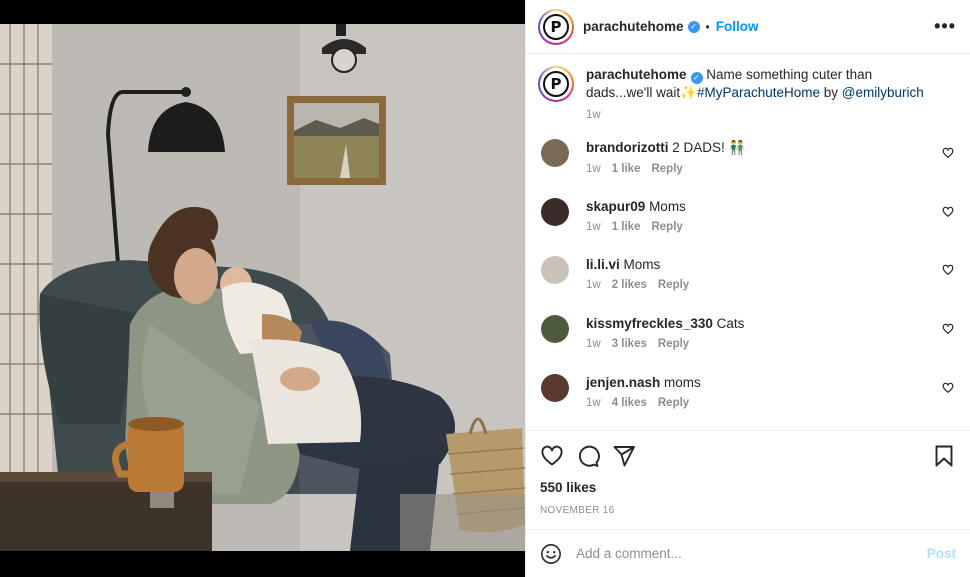 The width and height of the screenshot is (970, 577). I want to click on comment-meta: 1w 2 likes Reply, so click(643, 285).